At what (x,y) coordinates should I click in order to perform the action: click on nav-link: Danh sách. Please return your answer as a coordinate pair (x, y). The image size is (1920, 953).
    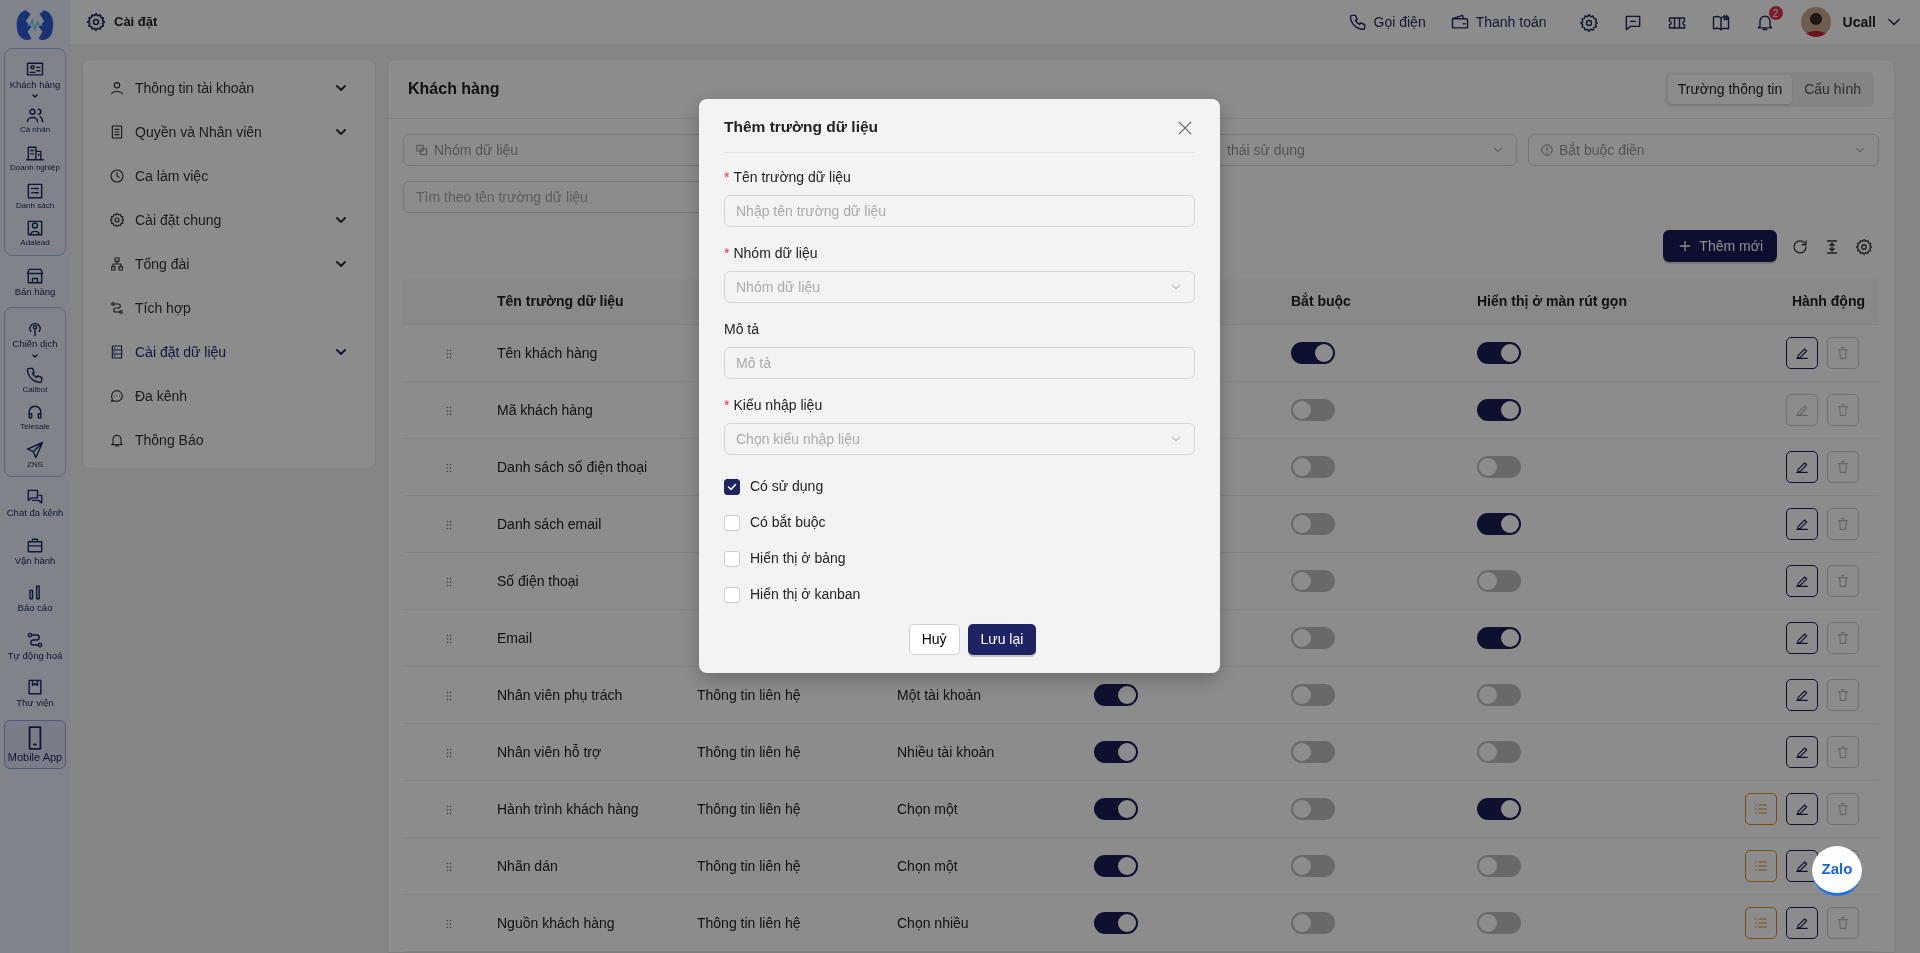
    Looking at the image, I should click on (35, 195).